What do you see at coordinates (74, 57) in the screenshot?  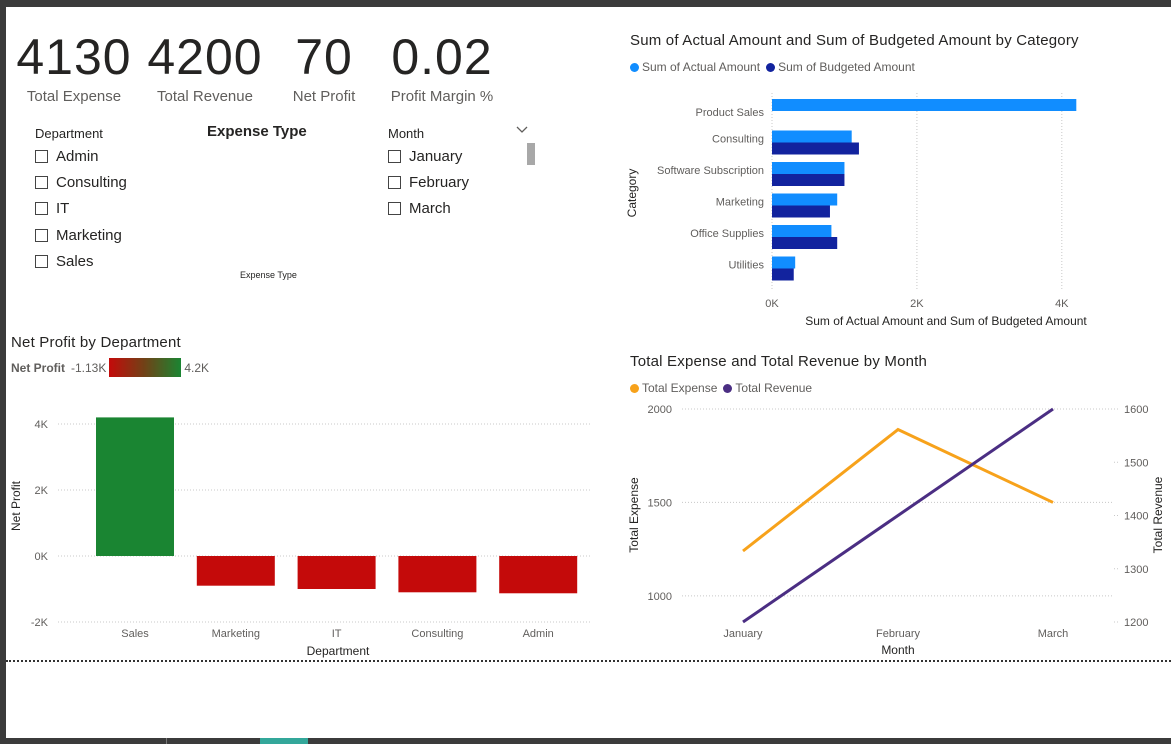 I see `kpi-value: 4130` at bounding box center [74, 57].